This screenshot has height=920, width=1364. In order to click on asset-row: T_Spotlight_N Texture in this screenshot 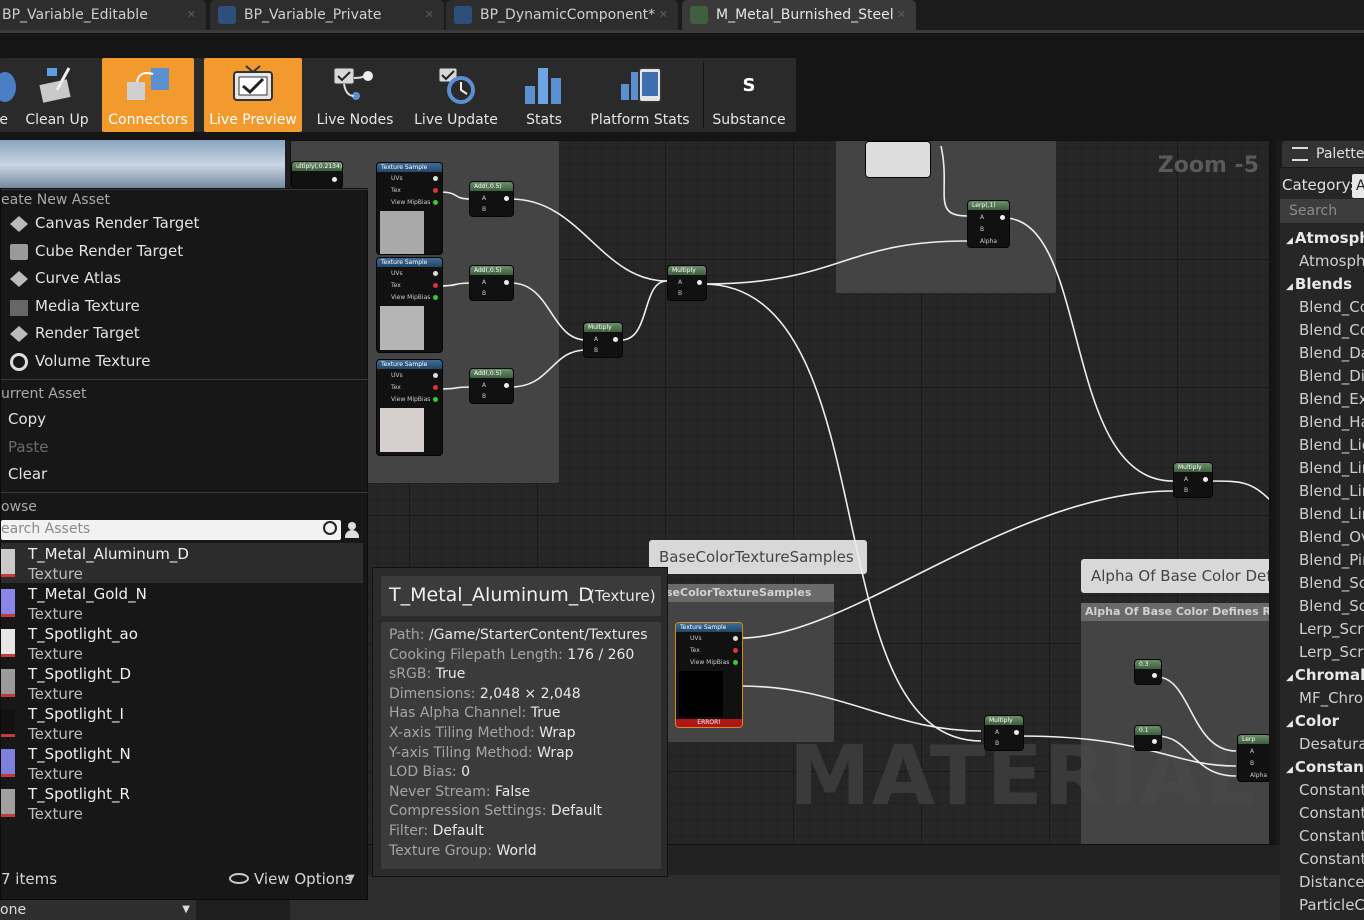, I will do `click(182, 763)`.